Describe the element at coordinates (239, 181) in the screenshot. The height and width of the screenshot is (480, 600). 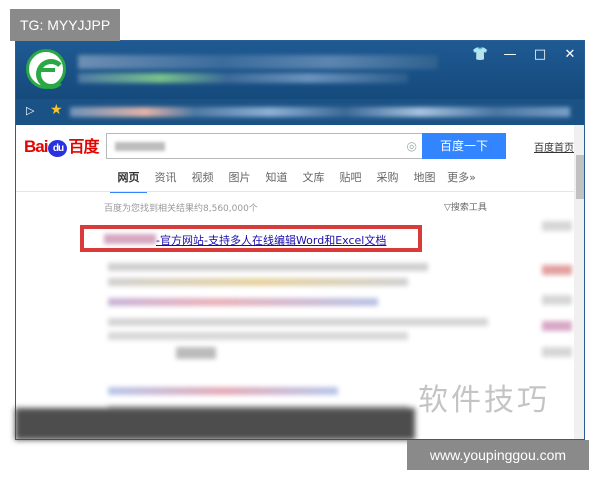
I see `tab-images: 图片` at that location.